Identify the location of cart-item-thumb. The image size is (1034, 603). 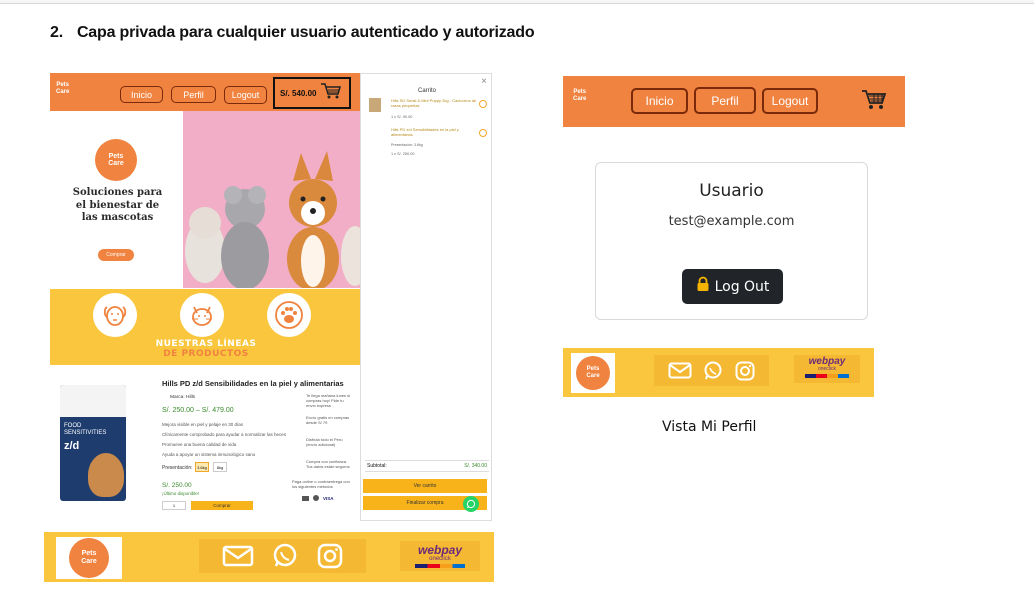
(375, 105).